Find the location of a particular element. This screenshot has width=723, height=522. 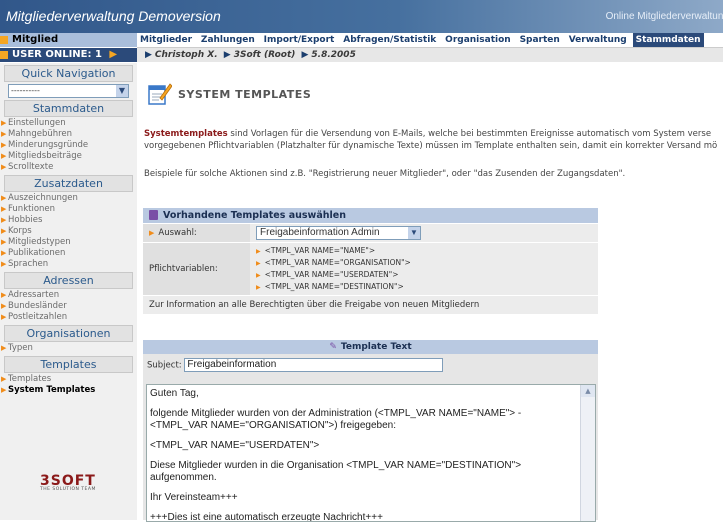

mitglied-header: Mitglied is located at coordinates (68, 40).